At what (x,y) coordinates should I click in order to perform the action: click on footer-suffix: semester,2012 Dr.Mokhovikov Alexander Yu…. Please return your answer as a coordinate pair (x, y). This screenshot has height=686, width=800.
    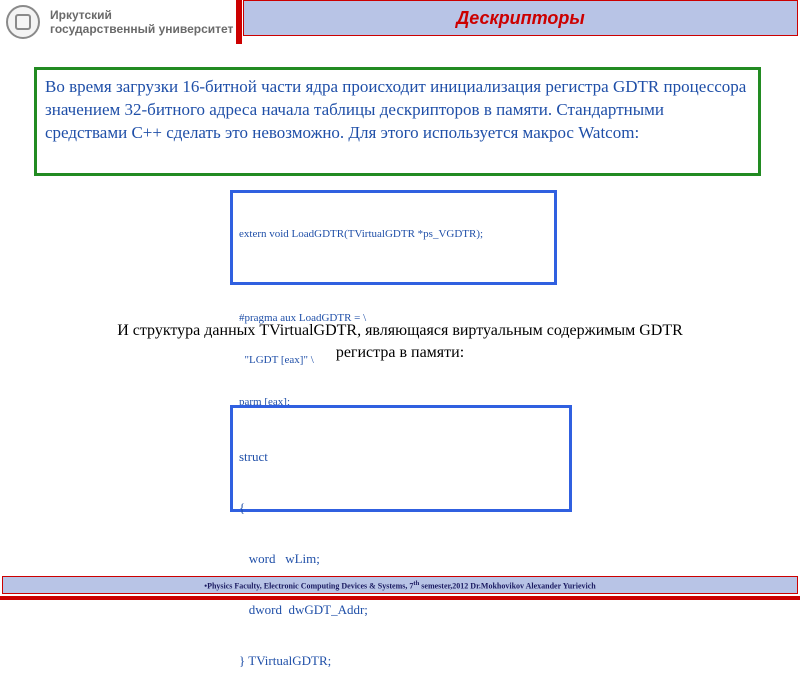
    Looking at the image, I should click on (507, 586).